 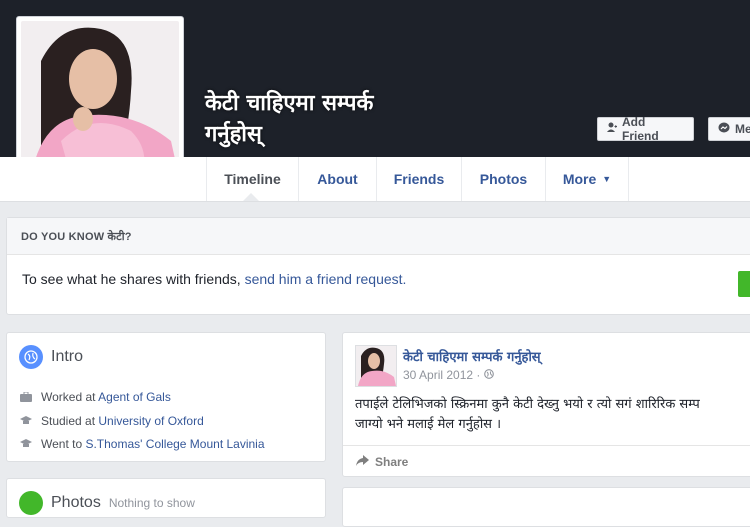 I want to click on tab-more-label: More, so click(x=579, y=179).